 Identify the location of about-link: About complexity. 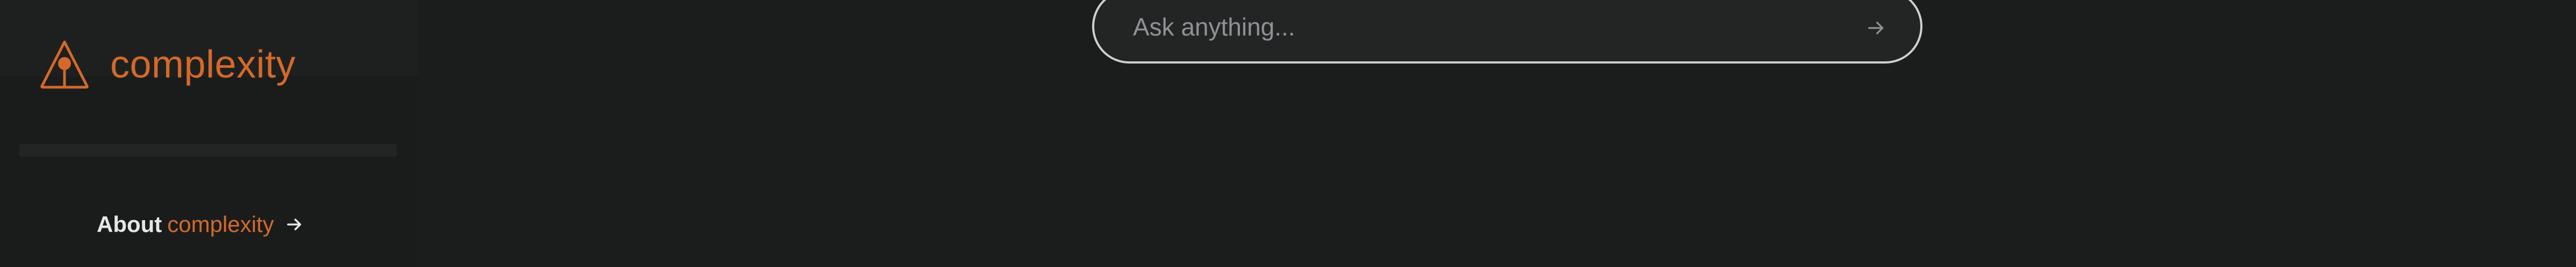
(200, 224).